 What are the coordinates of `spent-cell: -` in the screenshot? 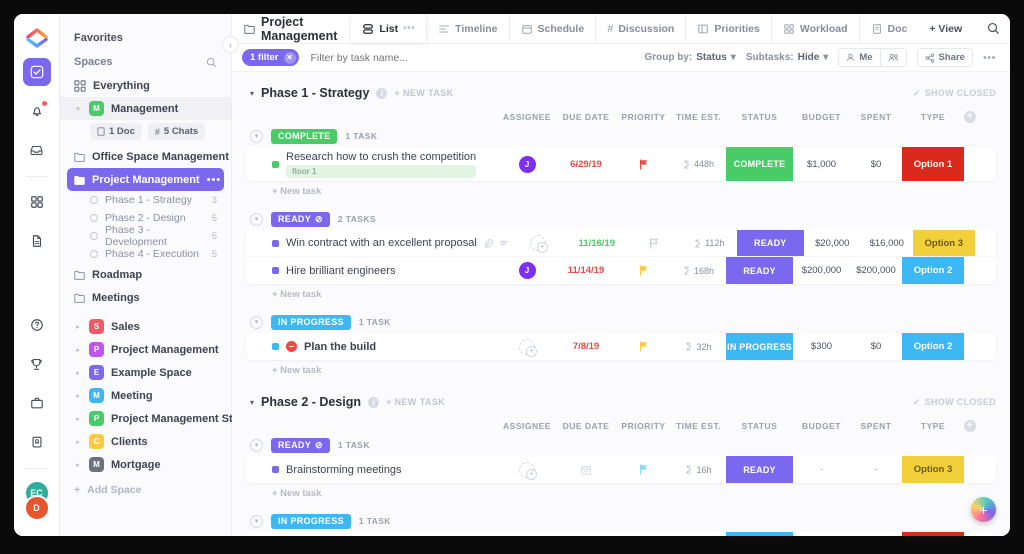 It's located at (876, 469).